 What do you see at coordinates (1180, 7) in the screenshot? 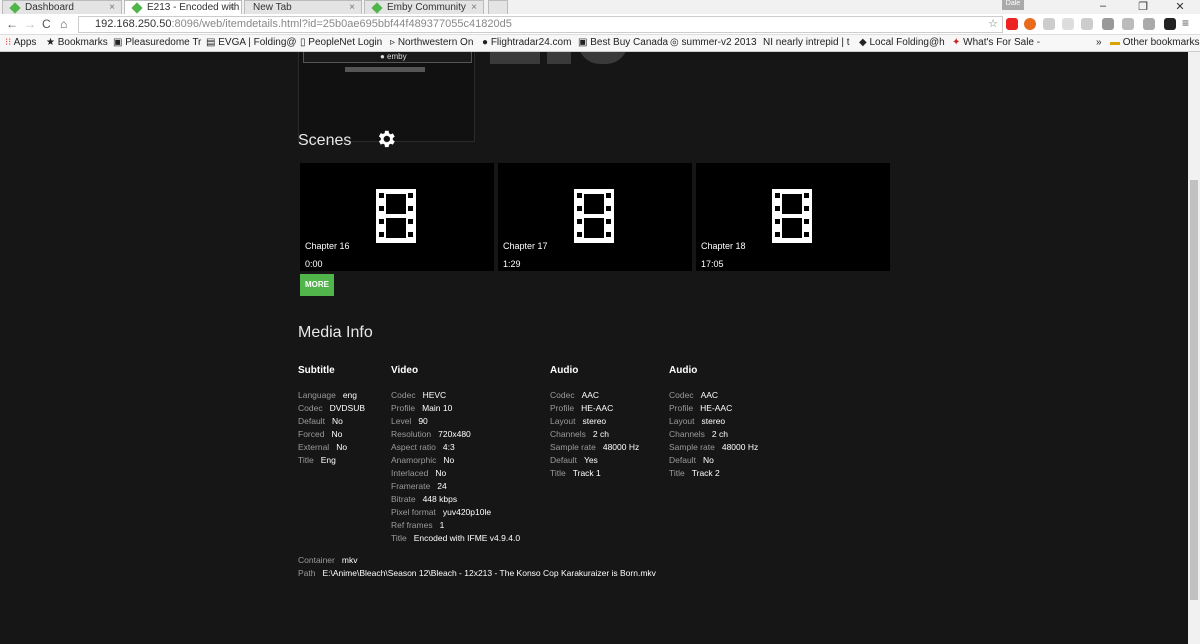
I see `close-window-button: ✕` at bounding box center [1180, 7].